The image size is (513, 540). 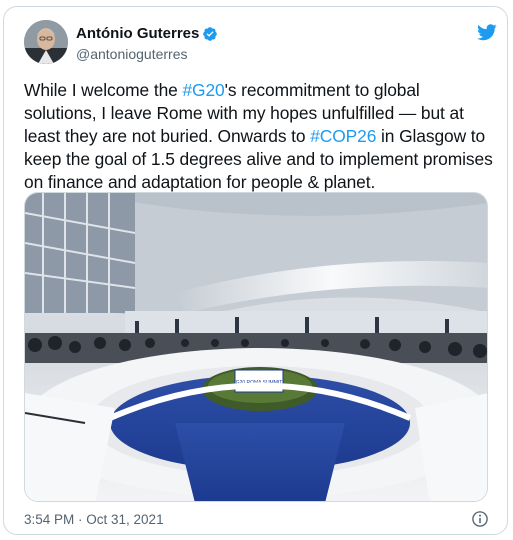 I want to click on avatar-photo, so click(x=46, y=42).